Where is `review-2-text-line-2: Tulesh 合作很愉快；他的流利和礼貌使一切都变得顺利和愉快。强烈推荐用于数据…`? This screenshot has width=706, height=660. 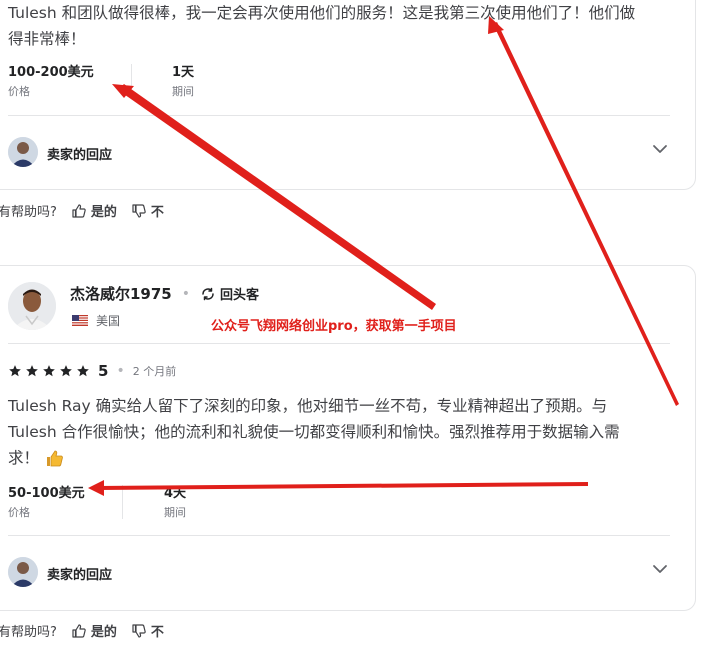 review-2-text-line-2: Tulesh 合作很愉快；他的流利和礼貌使一切都变得顺利和愉快。强烈推荐用于数据… is located at coordinates (314, 432).